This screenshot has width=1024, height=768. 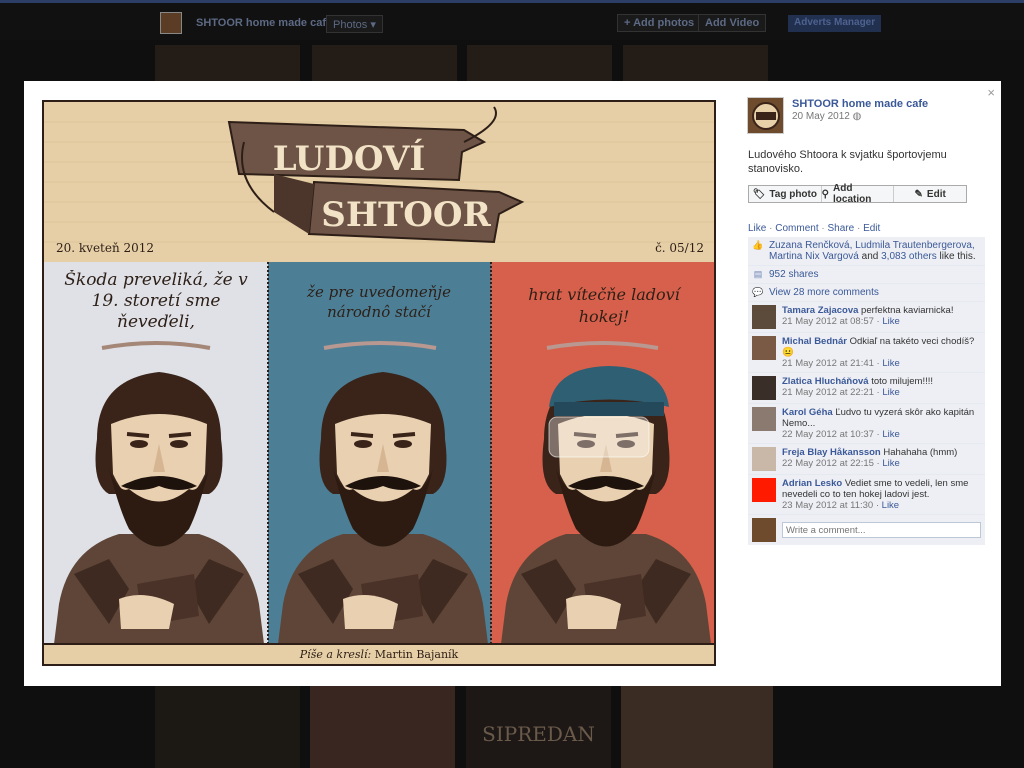 I want to click on shtoor-logo-icon, so click(x=765, y=115).